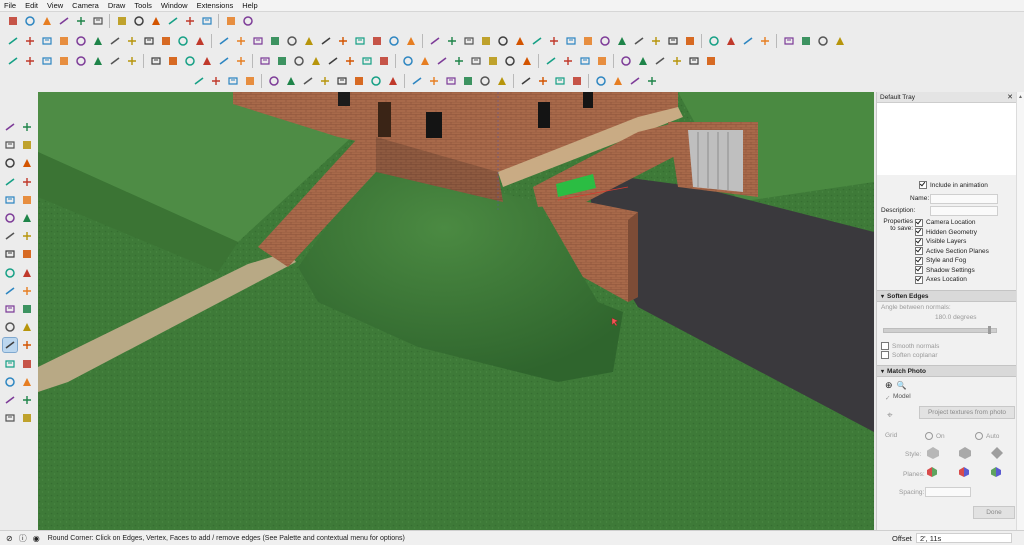 The height and width of the screenshot is (545, 1024). What do you see at coordinates (241, 41) in the screenshot?
I see `tool-row2-14-icon` at bounding box center [241, 41].